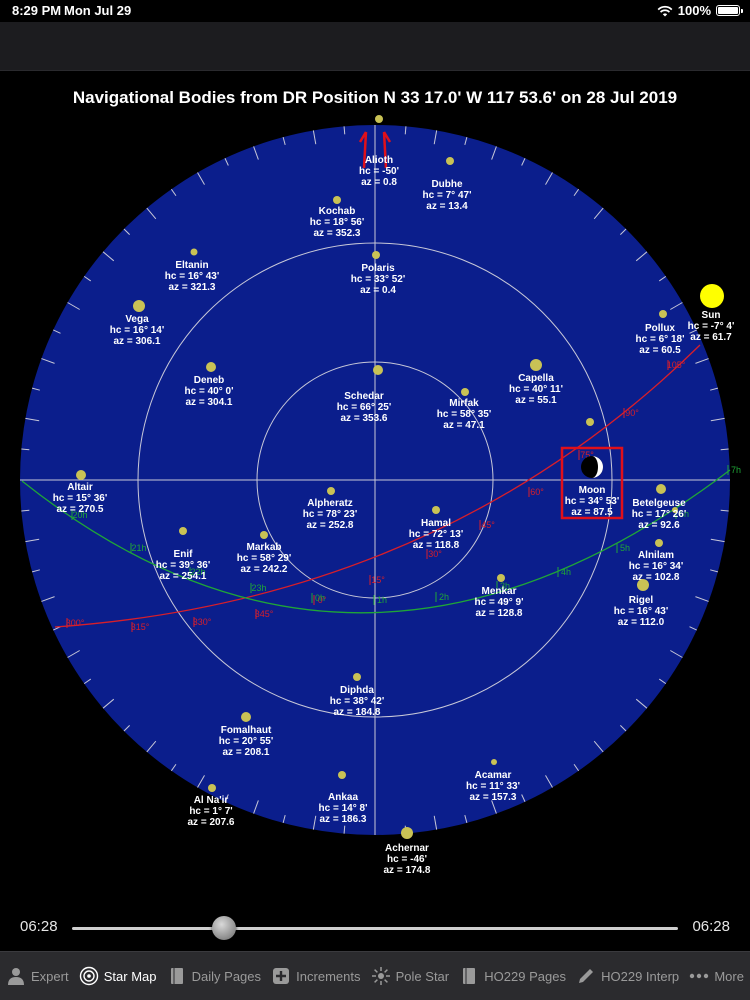 The width and height of the screenshot is (750, 1000). I want to click on body-name: Alioth, so click(379, 160).